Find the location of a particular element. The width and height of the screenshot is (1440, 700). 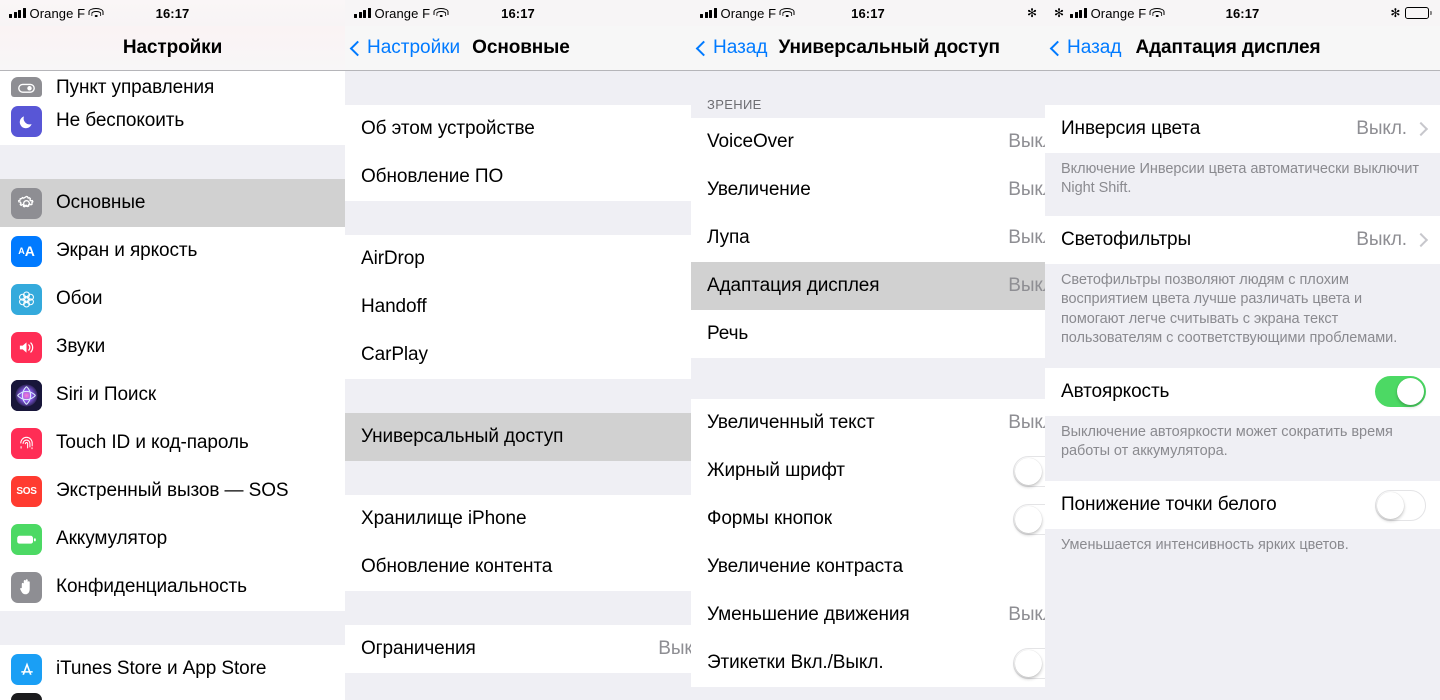

section-footer: Уменьшается интенсивность ярких цветов. is located at coordinates (1242, 548).